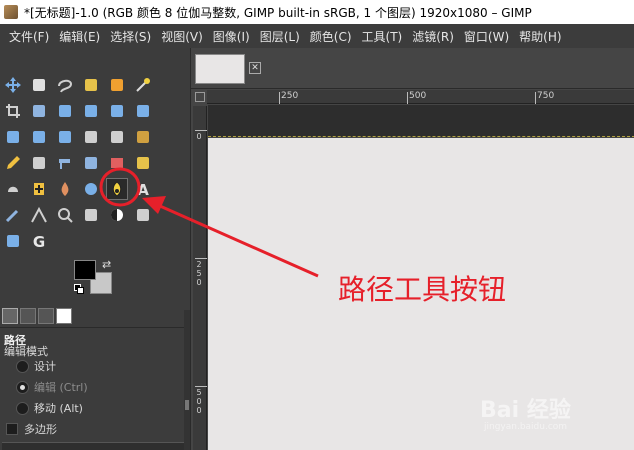 This screenshot has width=634, height=450. Describe the element at coordinates (154, 205) in the screenshot. I see `annotation-arrow-head` at that location.